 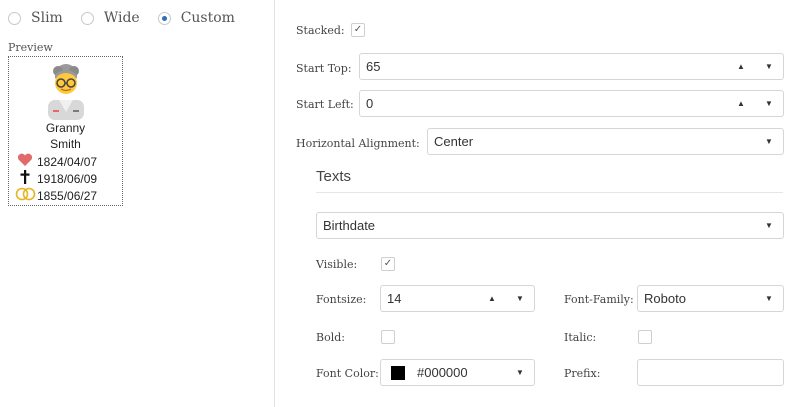 I want to click on texts-section-title: Texts, so click(x=334, y=176).